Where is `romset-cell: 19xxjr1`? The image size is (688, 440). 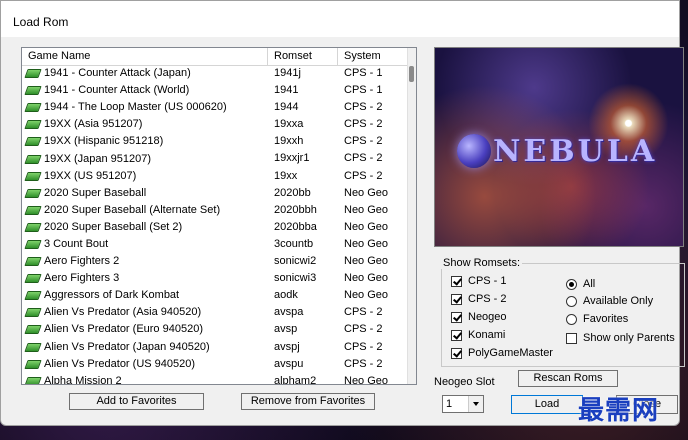 romset-cell: 19xxjr1 is located at coordinates (292, 158).